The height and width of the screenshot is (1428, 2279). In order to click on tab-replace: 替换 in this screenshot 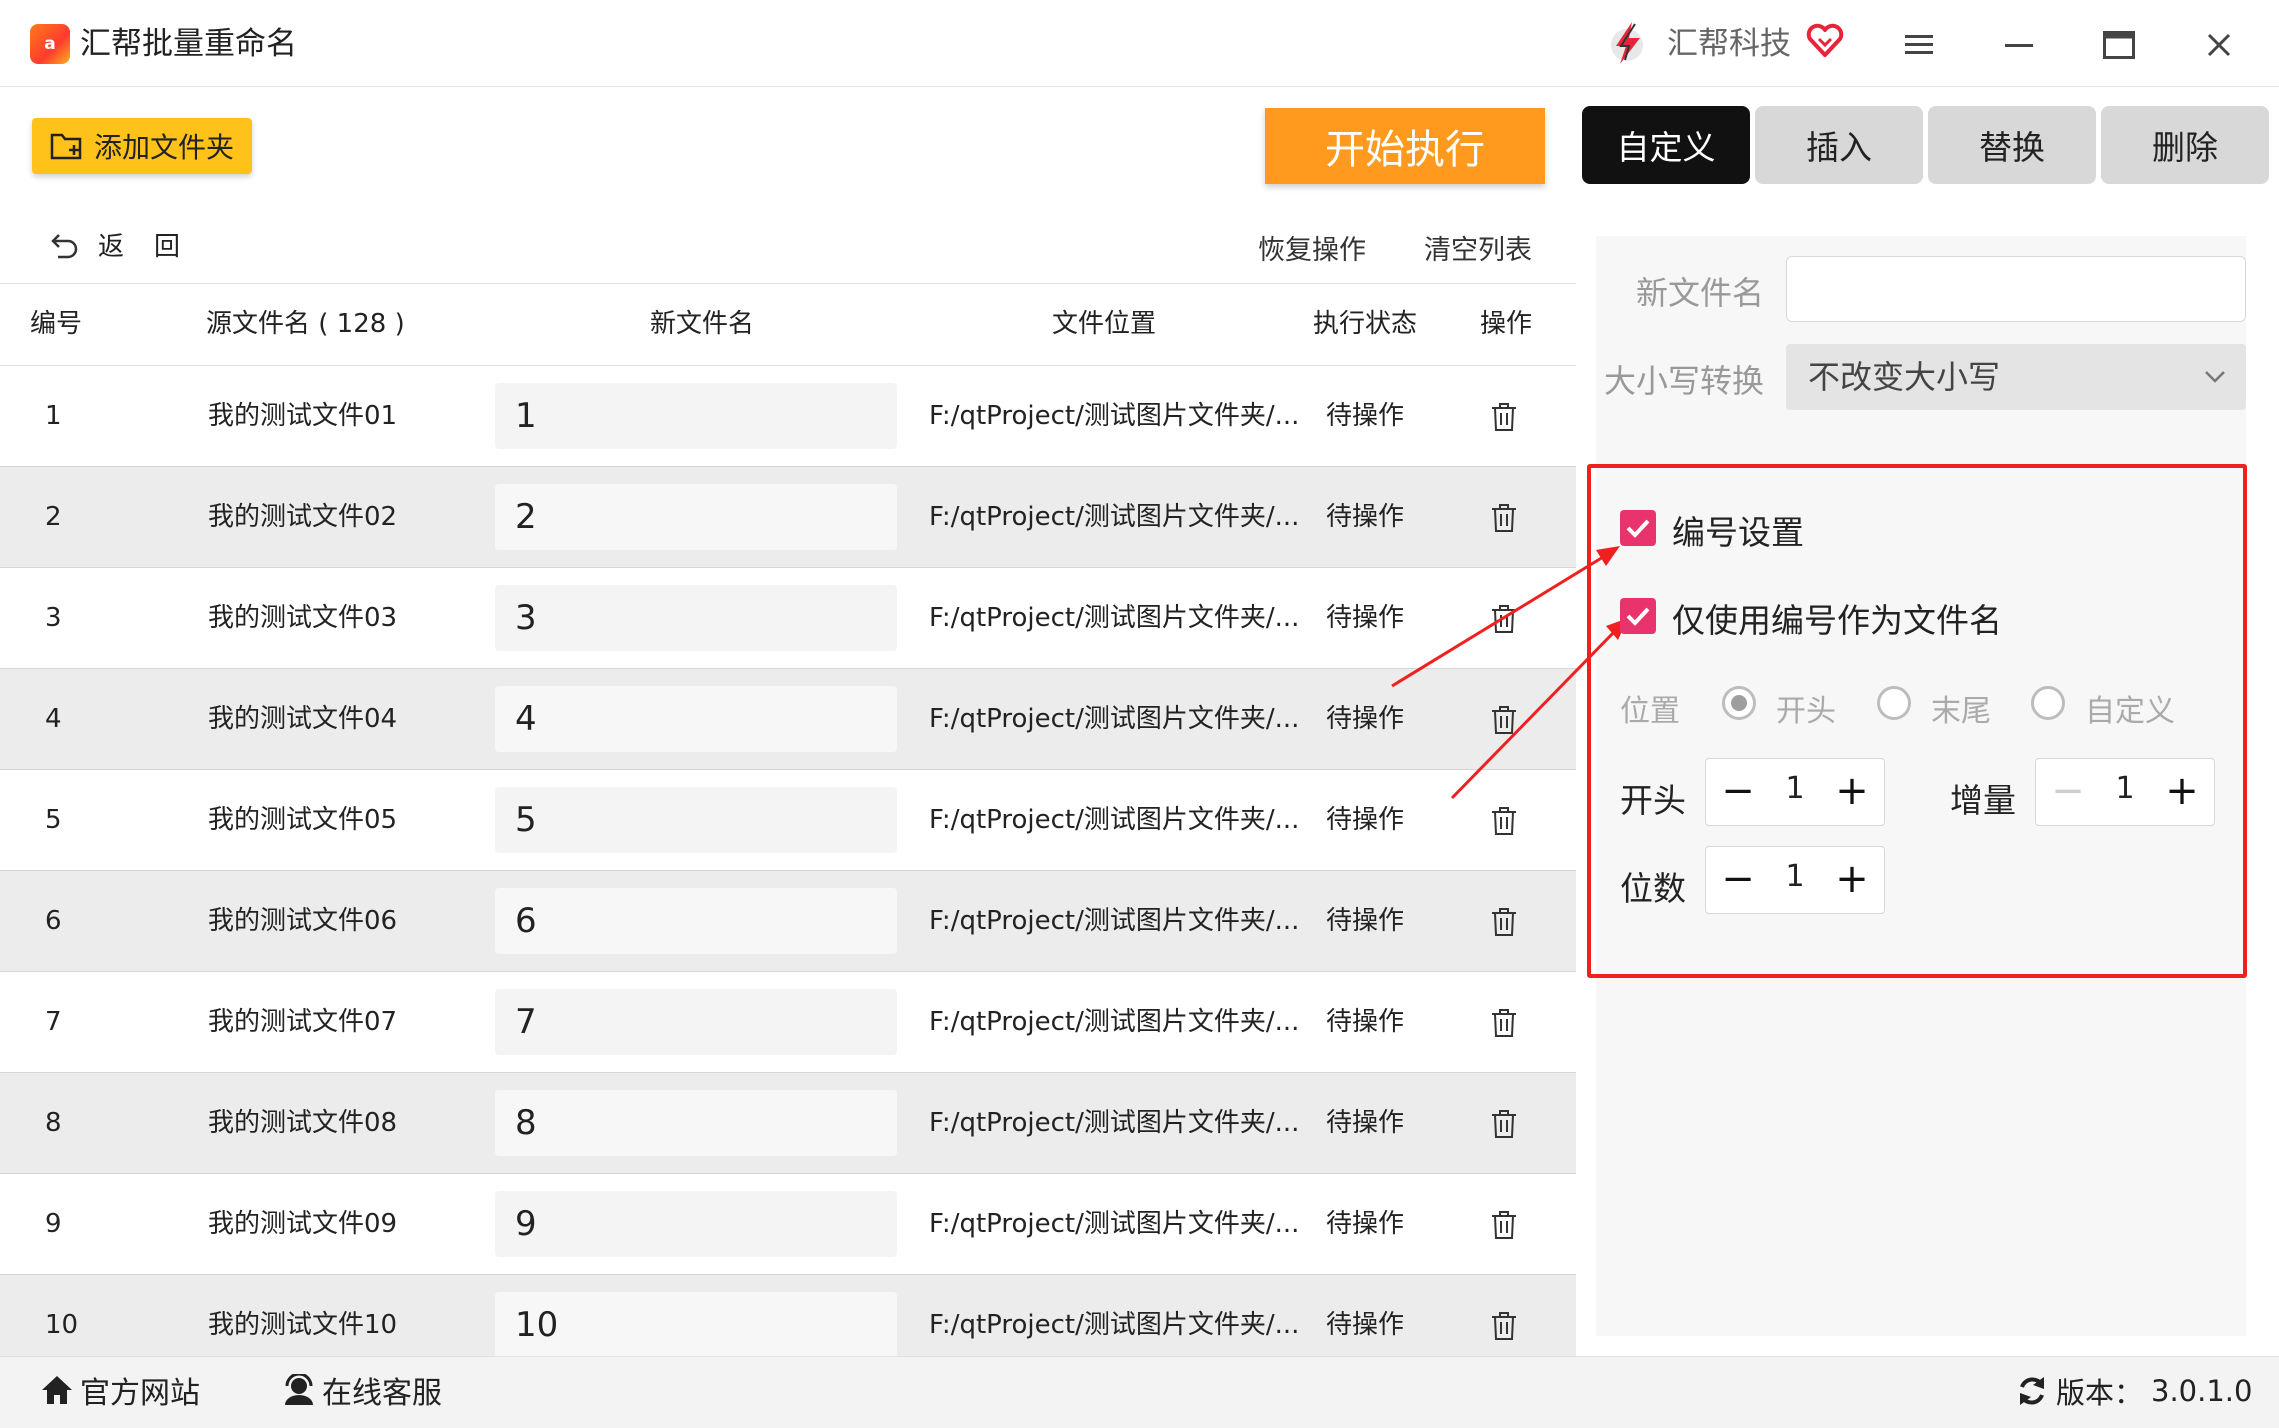, I will do `click(2012, 145)`.